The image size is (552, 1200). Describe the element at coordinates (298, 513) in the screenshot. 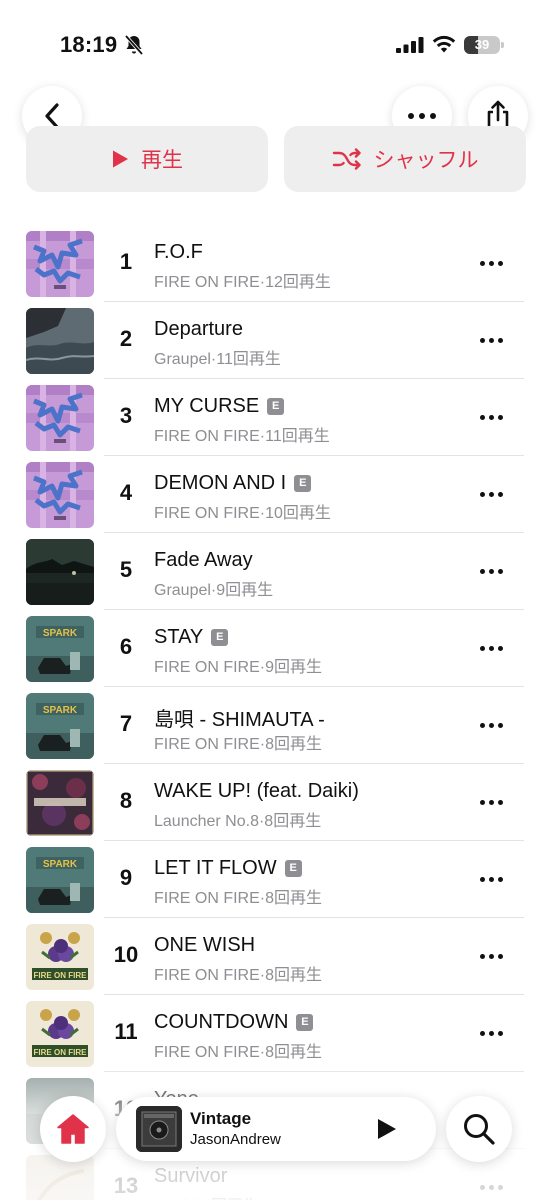

I see `track-play-count: 10回再生` at that location.